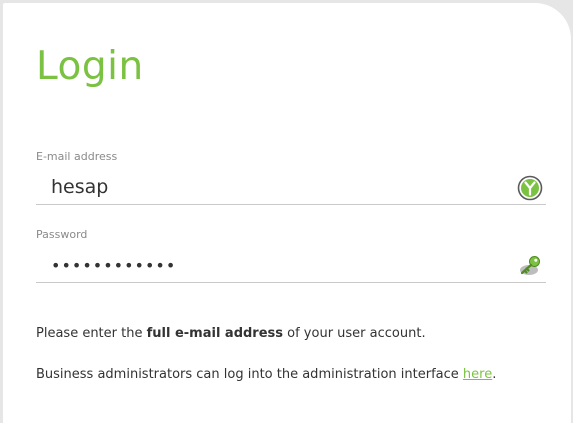  What do you see at coordinates (530, 188) in the screenshot?
I see `identity-icon` at bounding box center [530, 188].